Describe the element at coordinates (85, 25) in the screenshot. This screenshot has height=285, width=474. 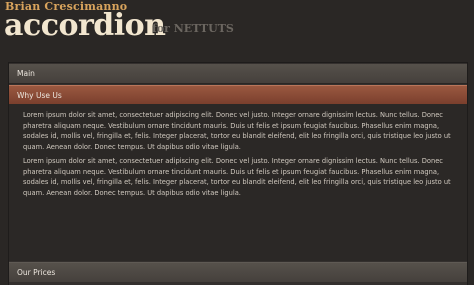
I see `page-title: accordion` at that location.